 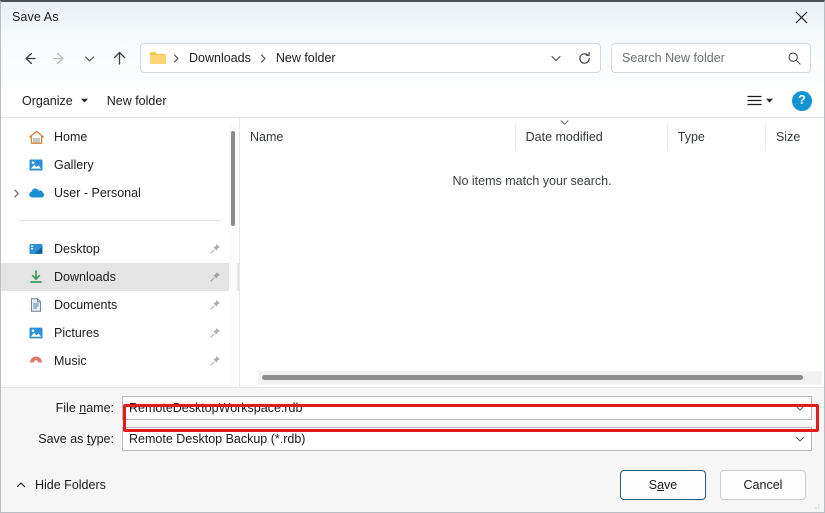 I want to click on search-box, so click(x=711, y=58).